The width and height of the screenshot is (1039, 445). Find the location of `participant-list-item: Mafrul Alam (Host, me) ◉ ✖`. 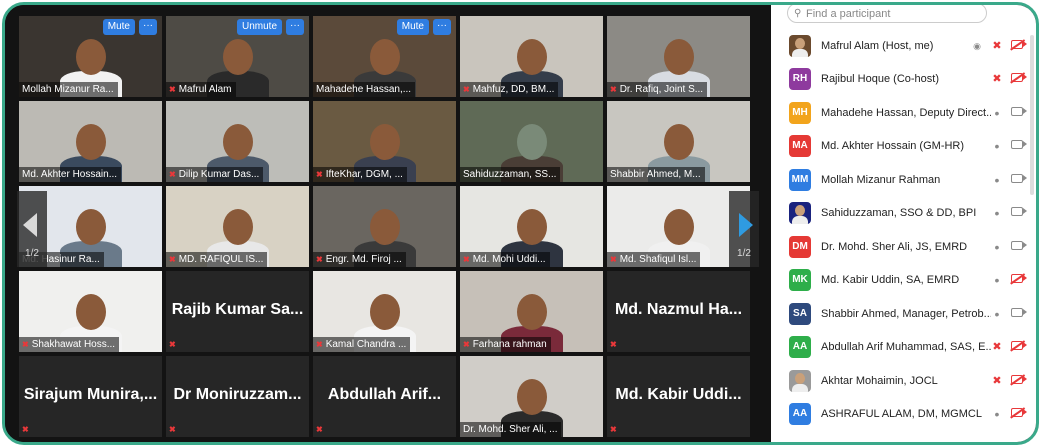

participant-list-item: Mafrul Alam (Host, me) ◉ ✖ is located at coordinates (903, 45).